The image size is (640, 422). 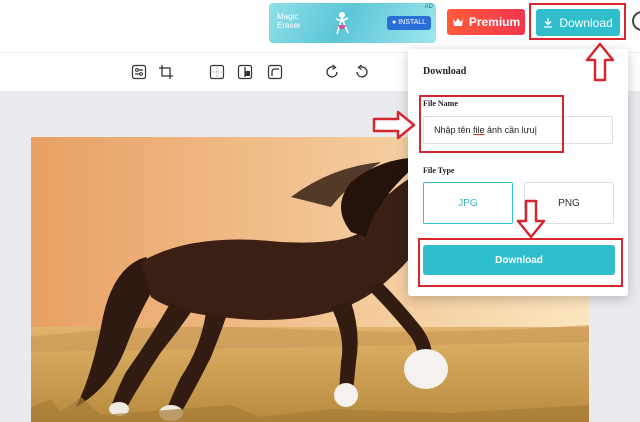 What do you see at coordinates (362, 72) in the screenshot?
I see `rotate-left-icon` at bounding box center [362, 72].